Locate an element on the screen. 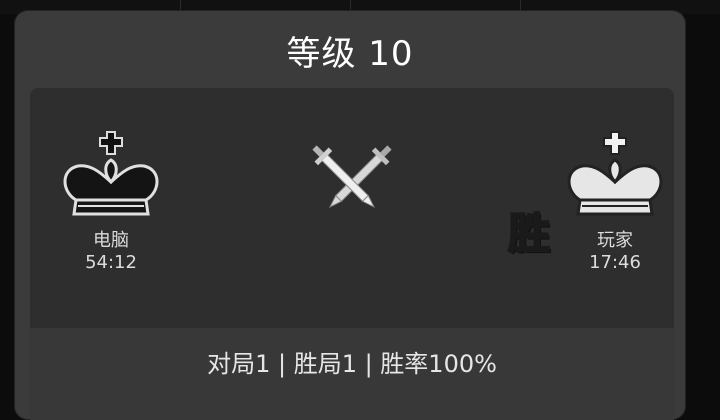  dialog-title: 等级 10 is located at coordinates (350, 54).